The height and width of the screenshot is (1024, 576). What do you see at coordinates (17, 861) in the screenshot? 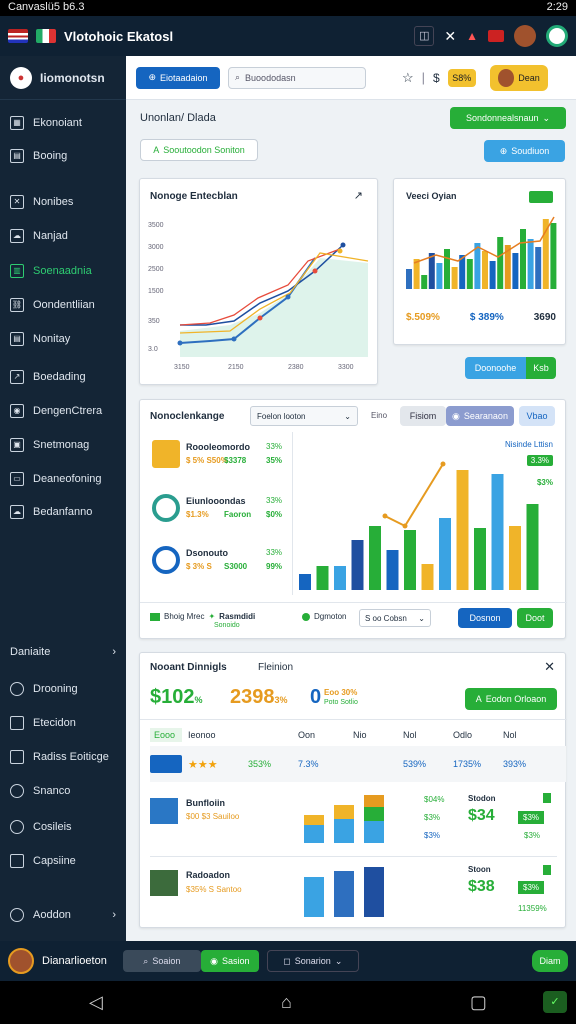
I see `layers-icon` at bounding box center [17, 861].